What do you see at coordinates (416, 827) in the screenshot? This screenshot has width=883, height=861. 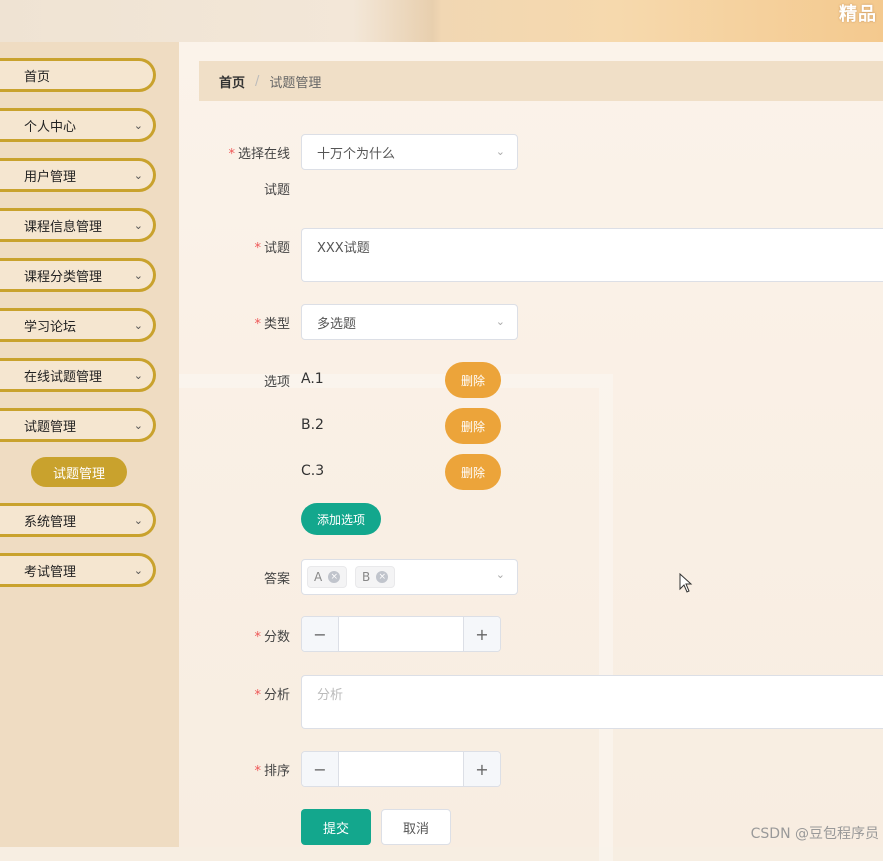 I see `cancel-button: 取消` at bounding box center [416, 827].